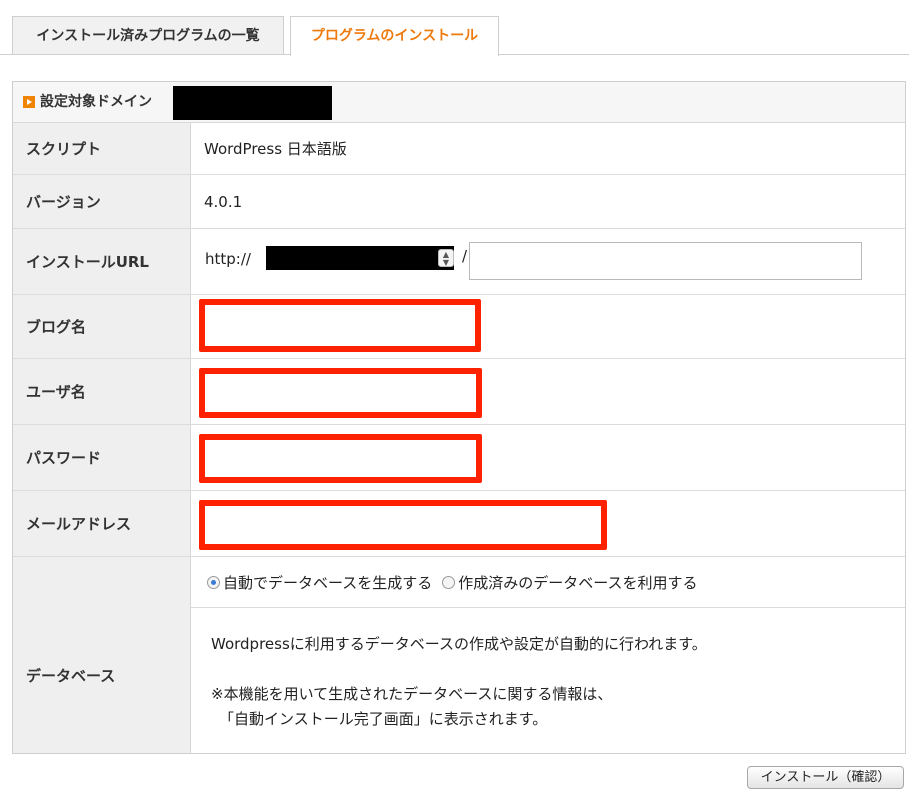  I want to click on script-value: WordPress 日本語版, so click(275, 149).